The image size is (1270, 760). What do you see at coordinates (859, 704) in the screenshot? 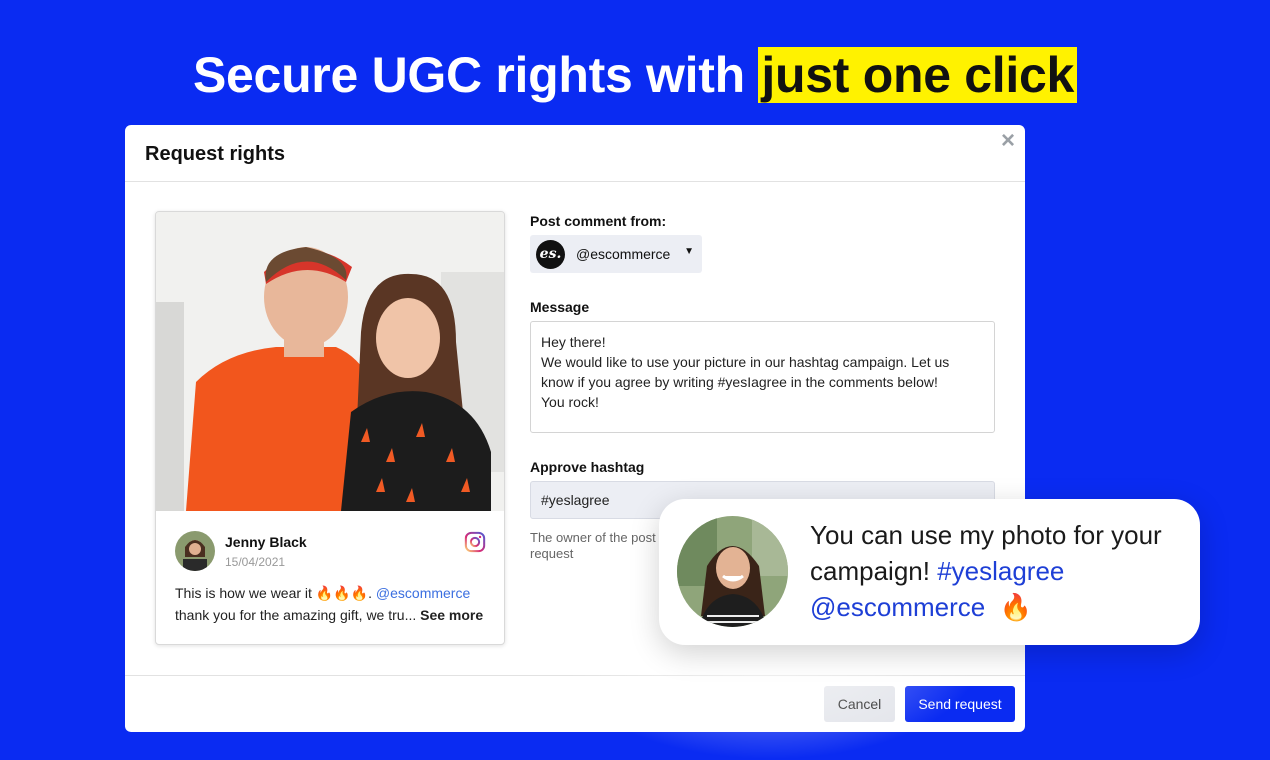
I see `cancel-button: Cancel` at bounding box center [859, 704].